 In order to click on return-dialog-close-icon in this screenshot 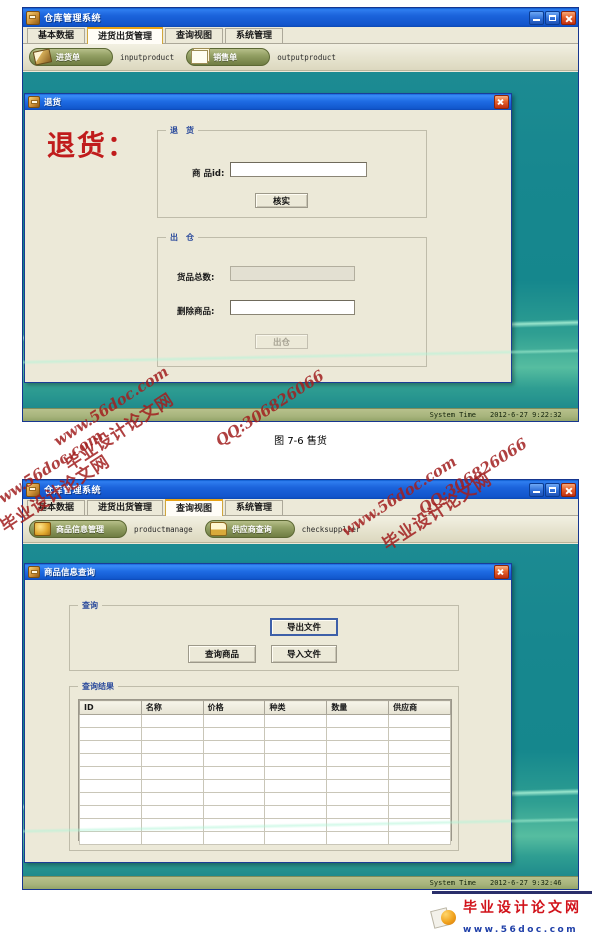, I will do `click(501, 102)`.